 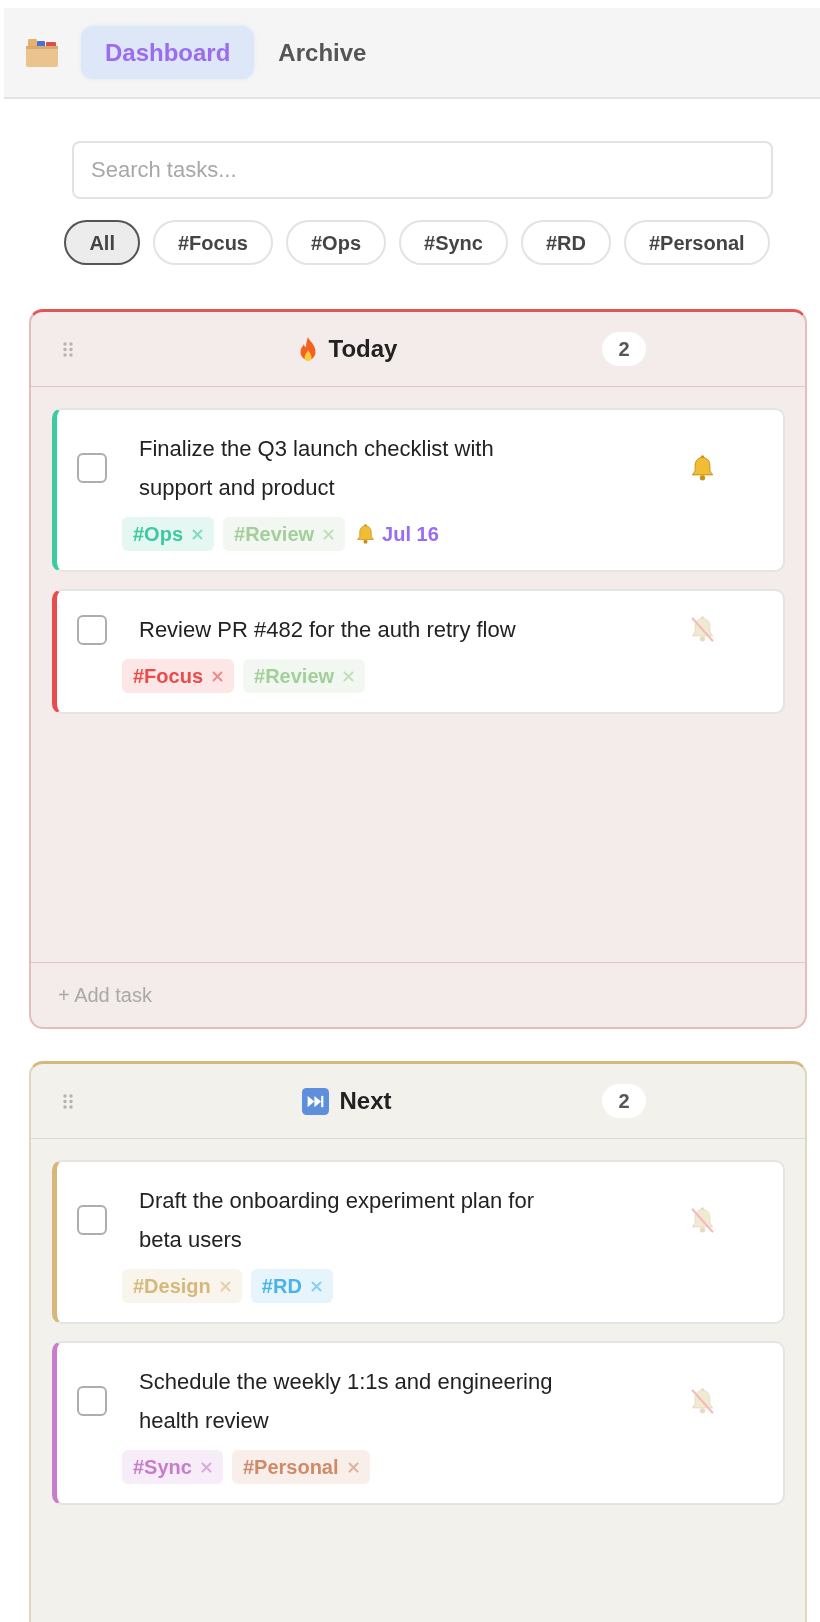 What do you see at coordinates (365, 1101) in the screenshot?
I see `column-title: Next` at bounding box center [365, 1101].